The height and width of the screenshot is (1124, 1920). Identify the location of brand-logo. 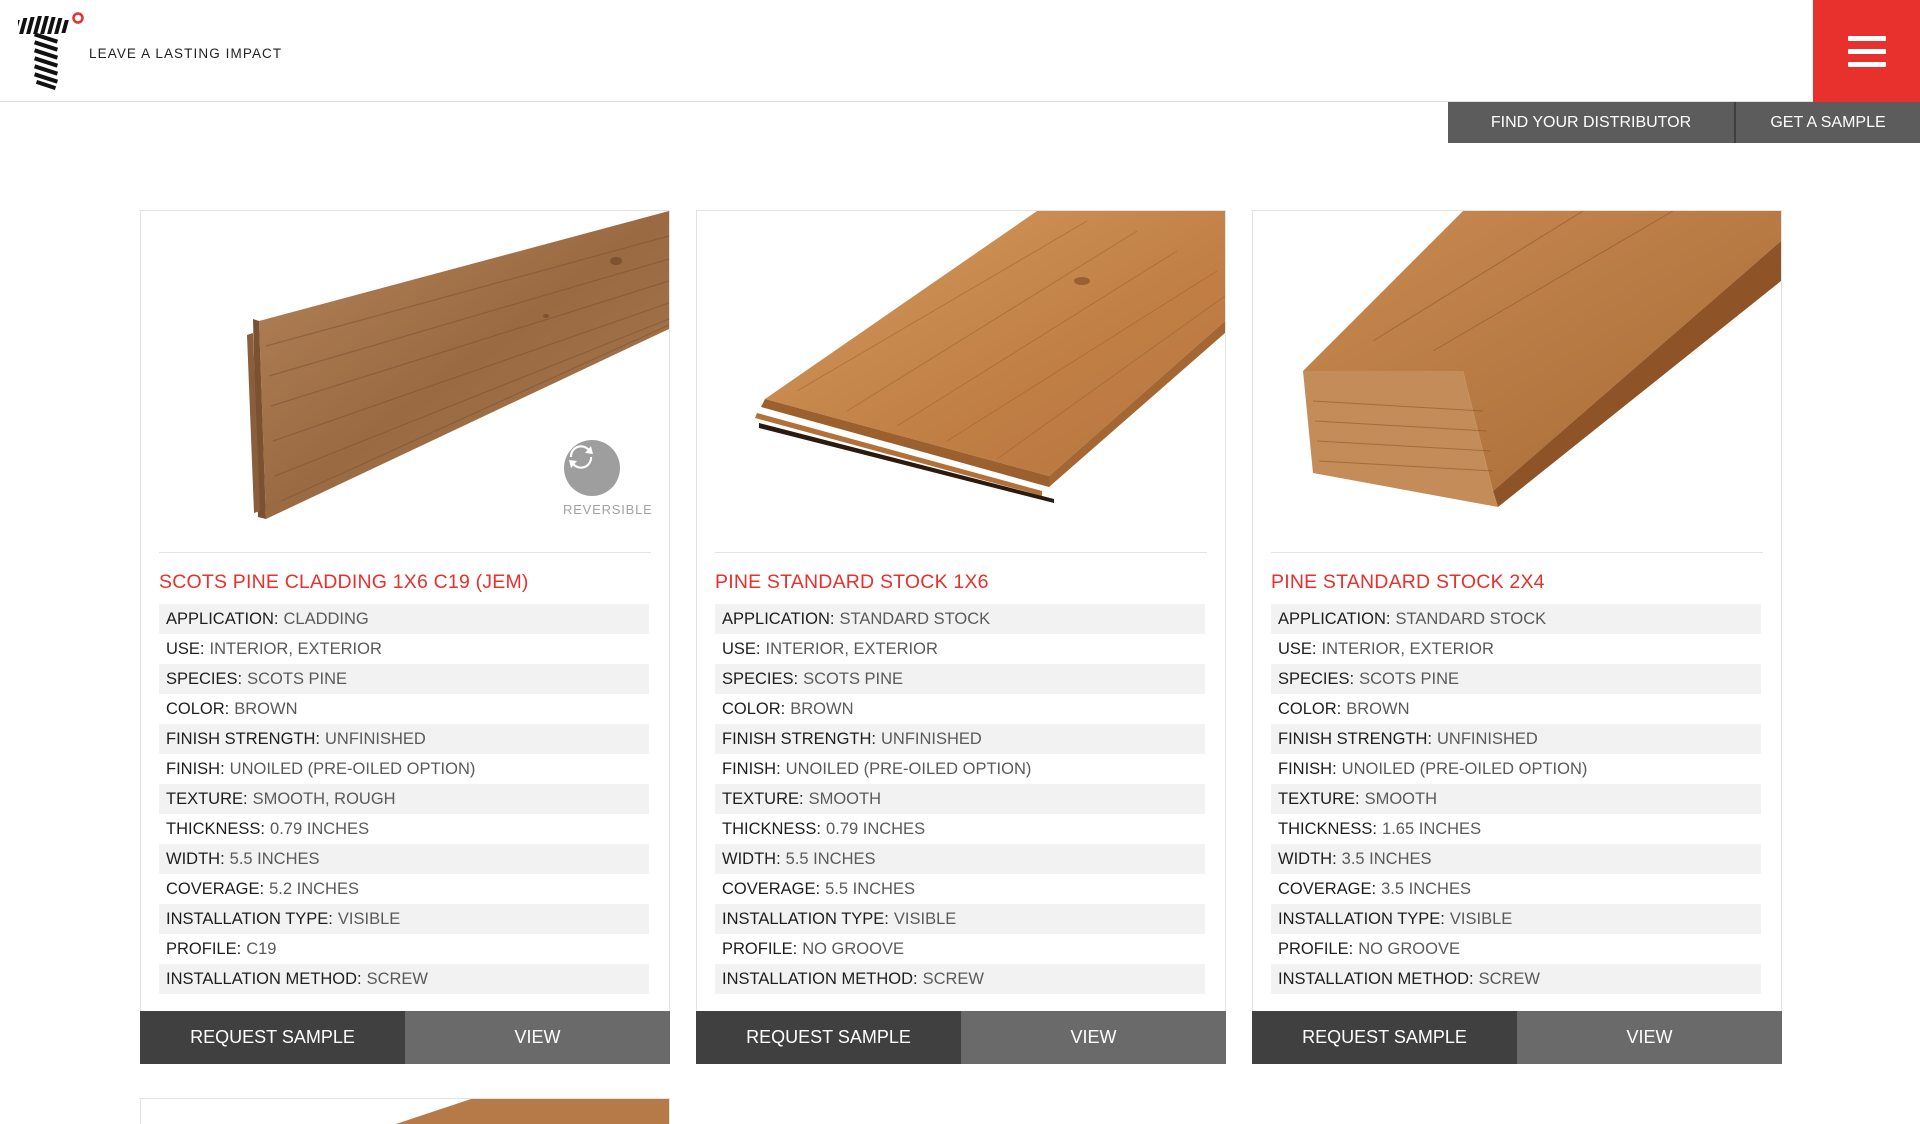
(49, 51).